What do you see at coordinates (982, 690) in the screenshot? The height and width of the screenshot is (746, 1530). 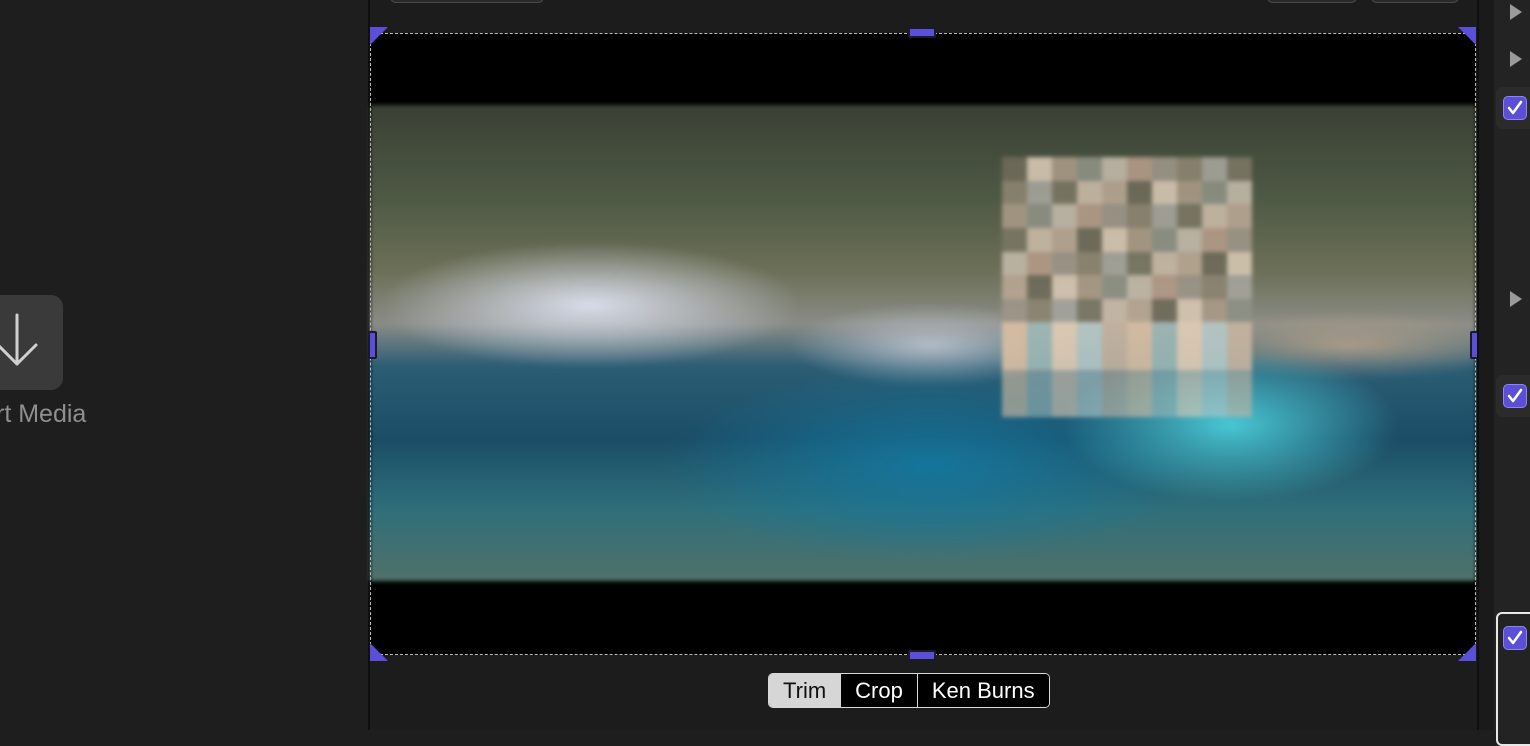 I see `tab-ken-burns: Ken Burns` at bounding box center [982, 690].